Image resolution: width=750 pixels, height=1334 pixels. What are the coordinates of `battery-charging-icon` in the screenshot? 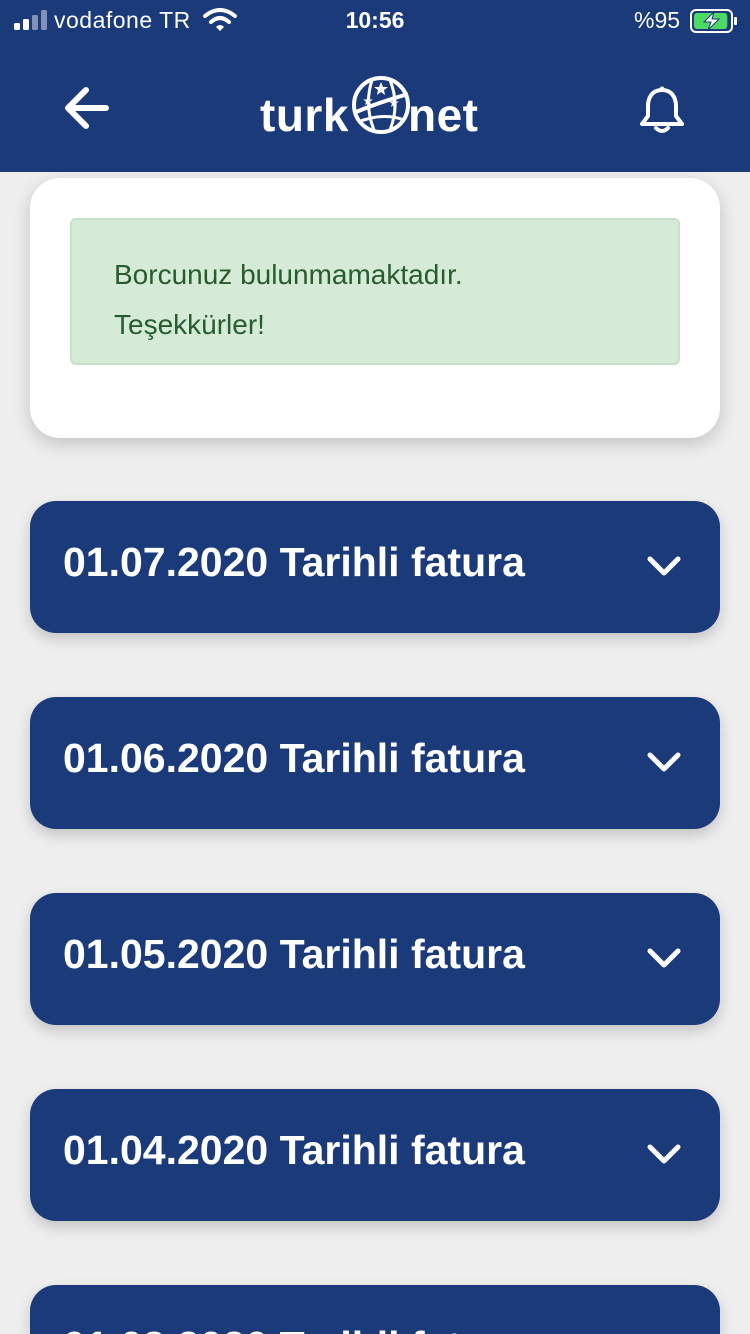 It's located at (713, 21).